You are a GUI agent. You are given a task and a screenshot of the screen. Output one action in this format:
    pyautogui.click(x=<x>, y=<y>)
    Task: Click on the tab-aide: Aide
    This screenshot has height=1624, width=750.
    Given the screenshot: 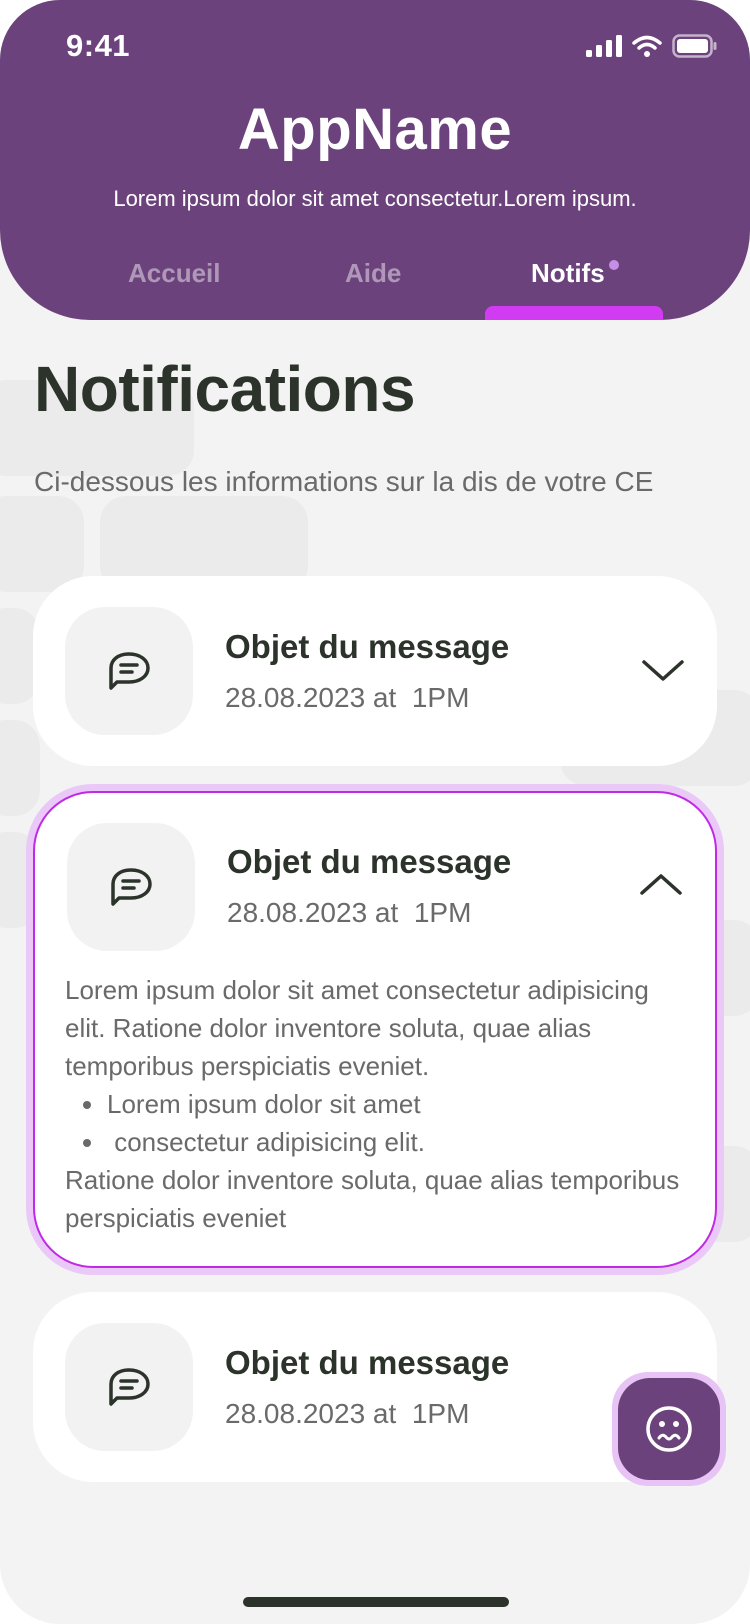 What is the action you would take?
    pyautogui.click(x=373, y=273)
    